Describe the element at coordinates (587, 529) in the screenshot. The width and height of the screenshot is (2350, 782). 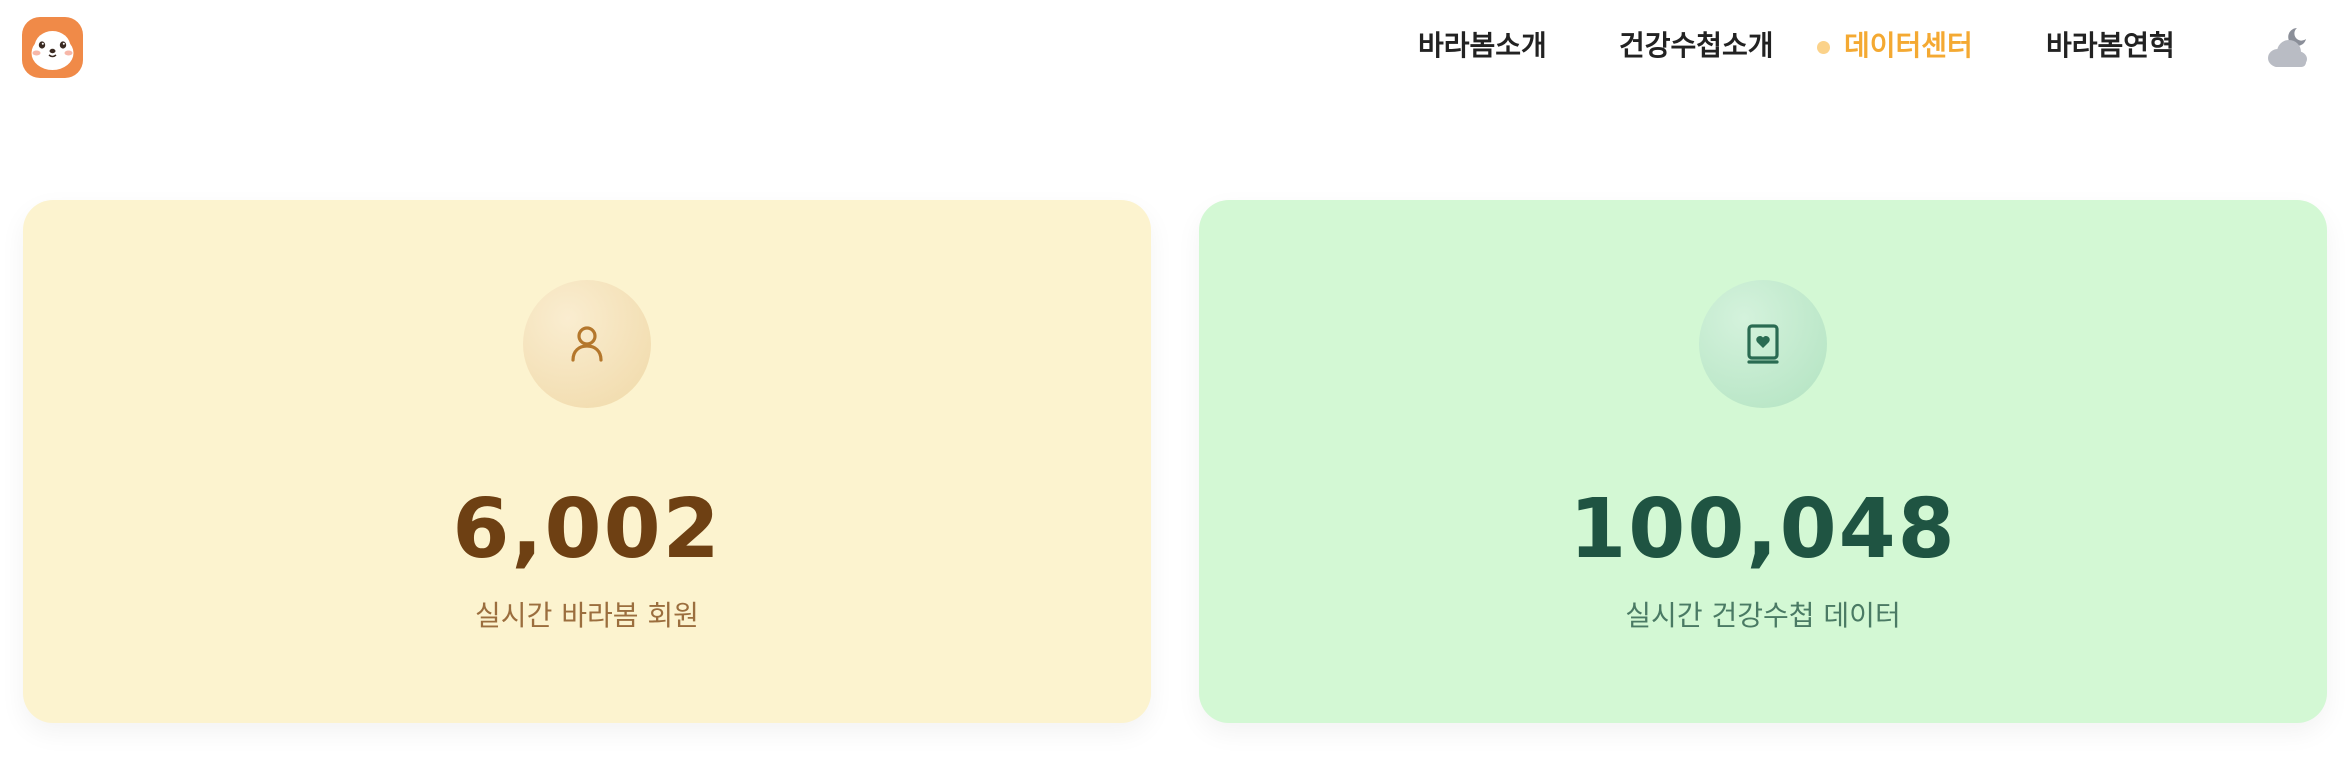
I see `members-count: 6,002` at that location.